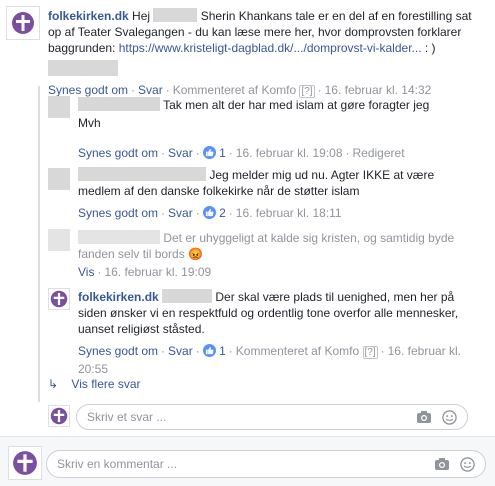 The width and height of the screenshot is (495, 486). Describe the element at coordinates (196, 254) in the screenshot. I see `angry-emoji-icon: 😡` at that location.